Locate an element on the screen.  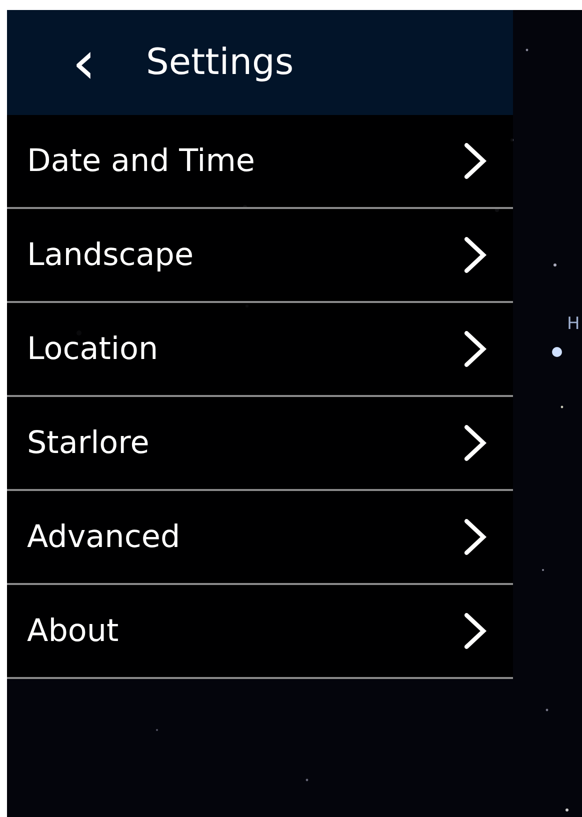
menu-item-label: Advanced is located at coordinates (103, 537).